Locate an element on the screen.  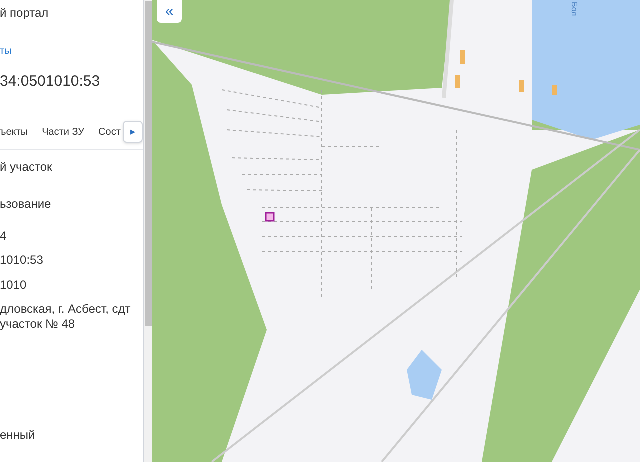
link: ты is located at coordinates (6, 51).